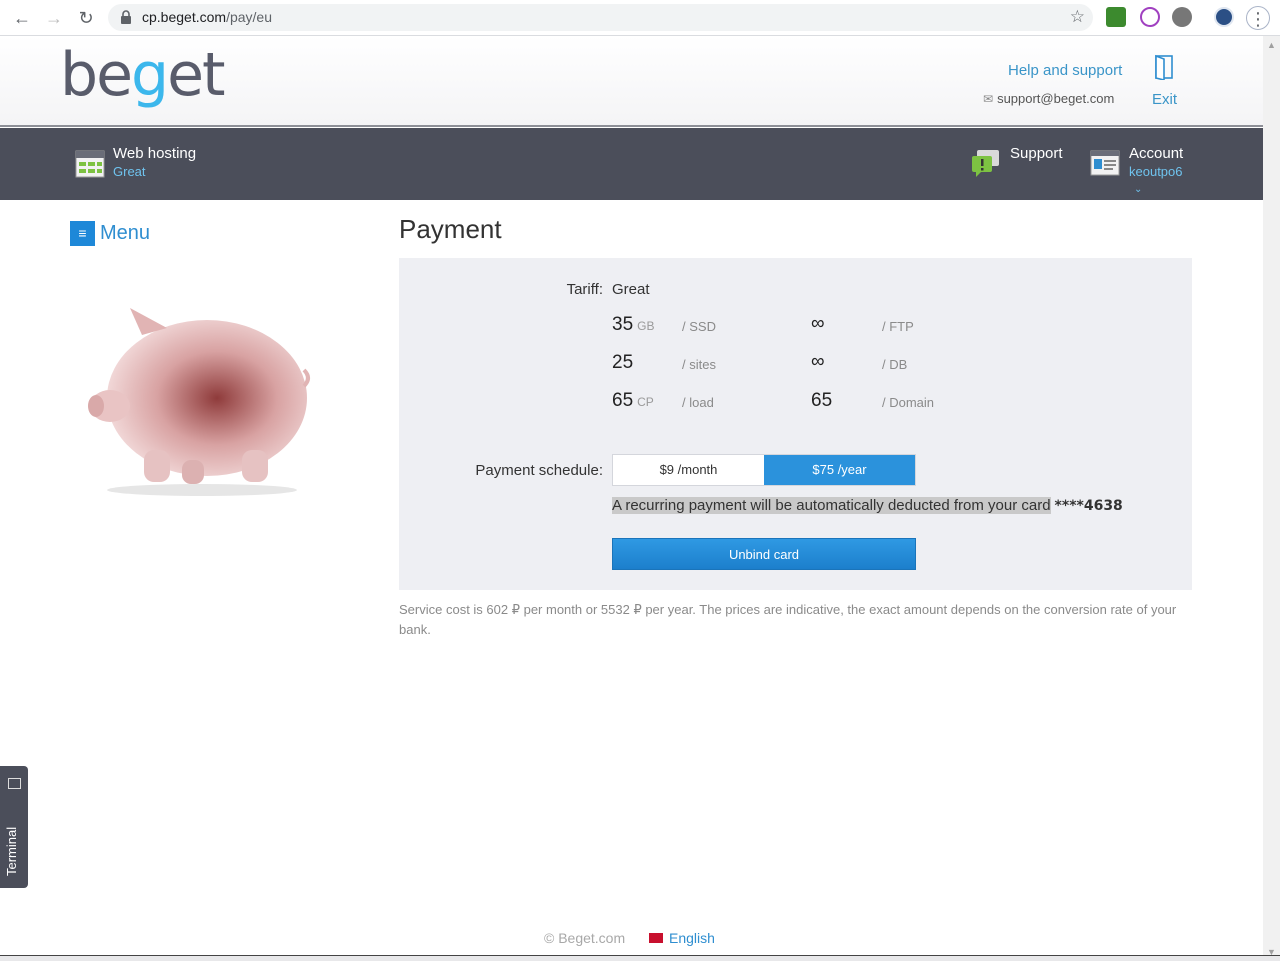  What do you see at coordinates (631, 289) in the screenshot?
I see `tariff-value: Great` at bounding box center [631, 289].